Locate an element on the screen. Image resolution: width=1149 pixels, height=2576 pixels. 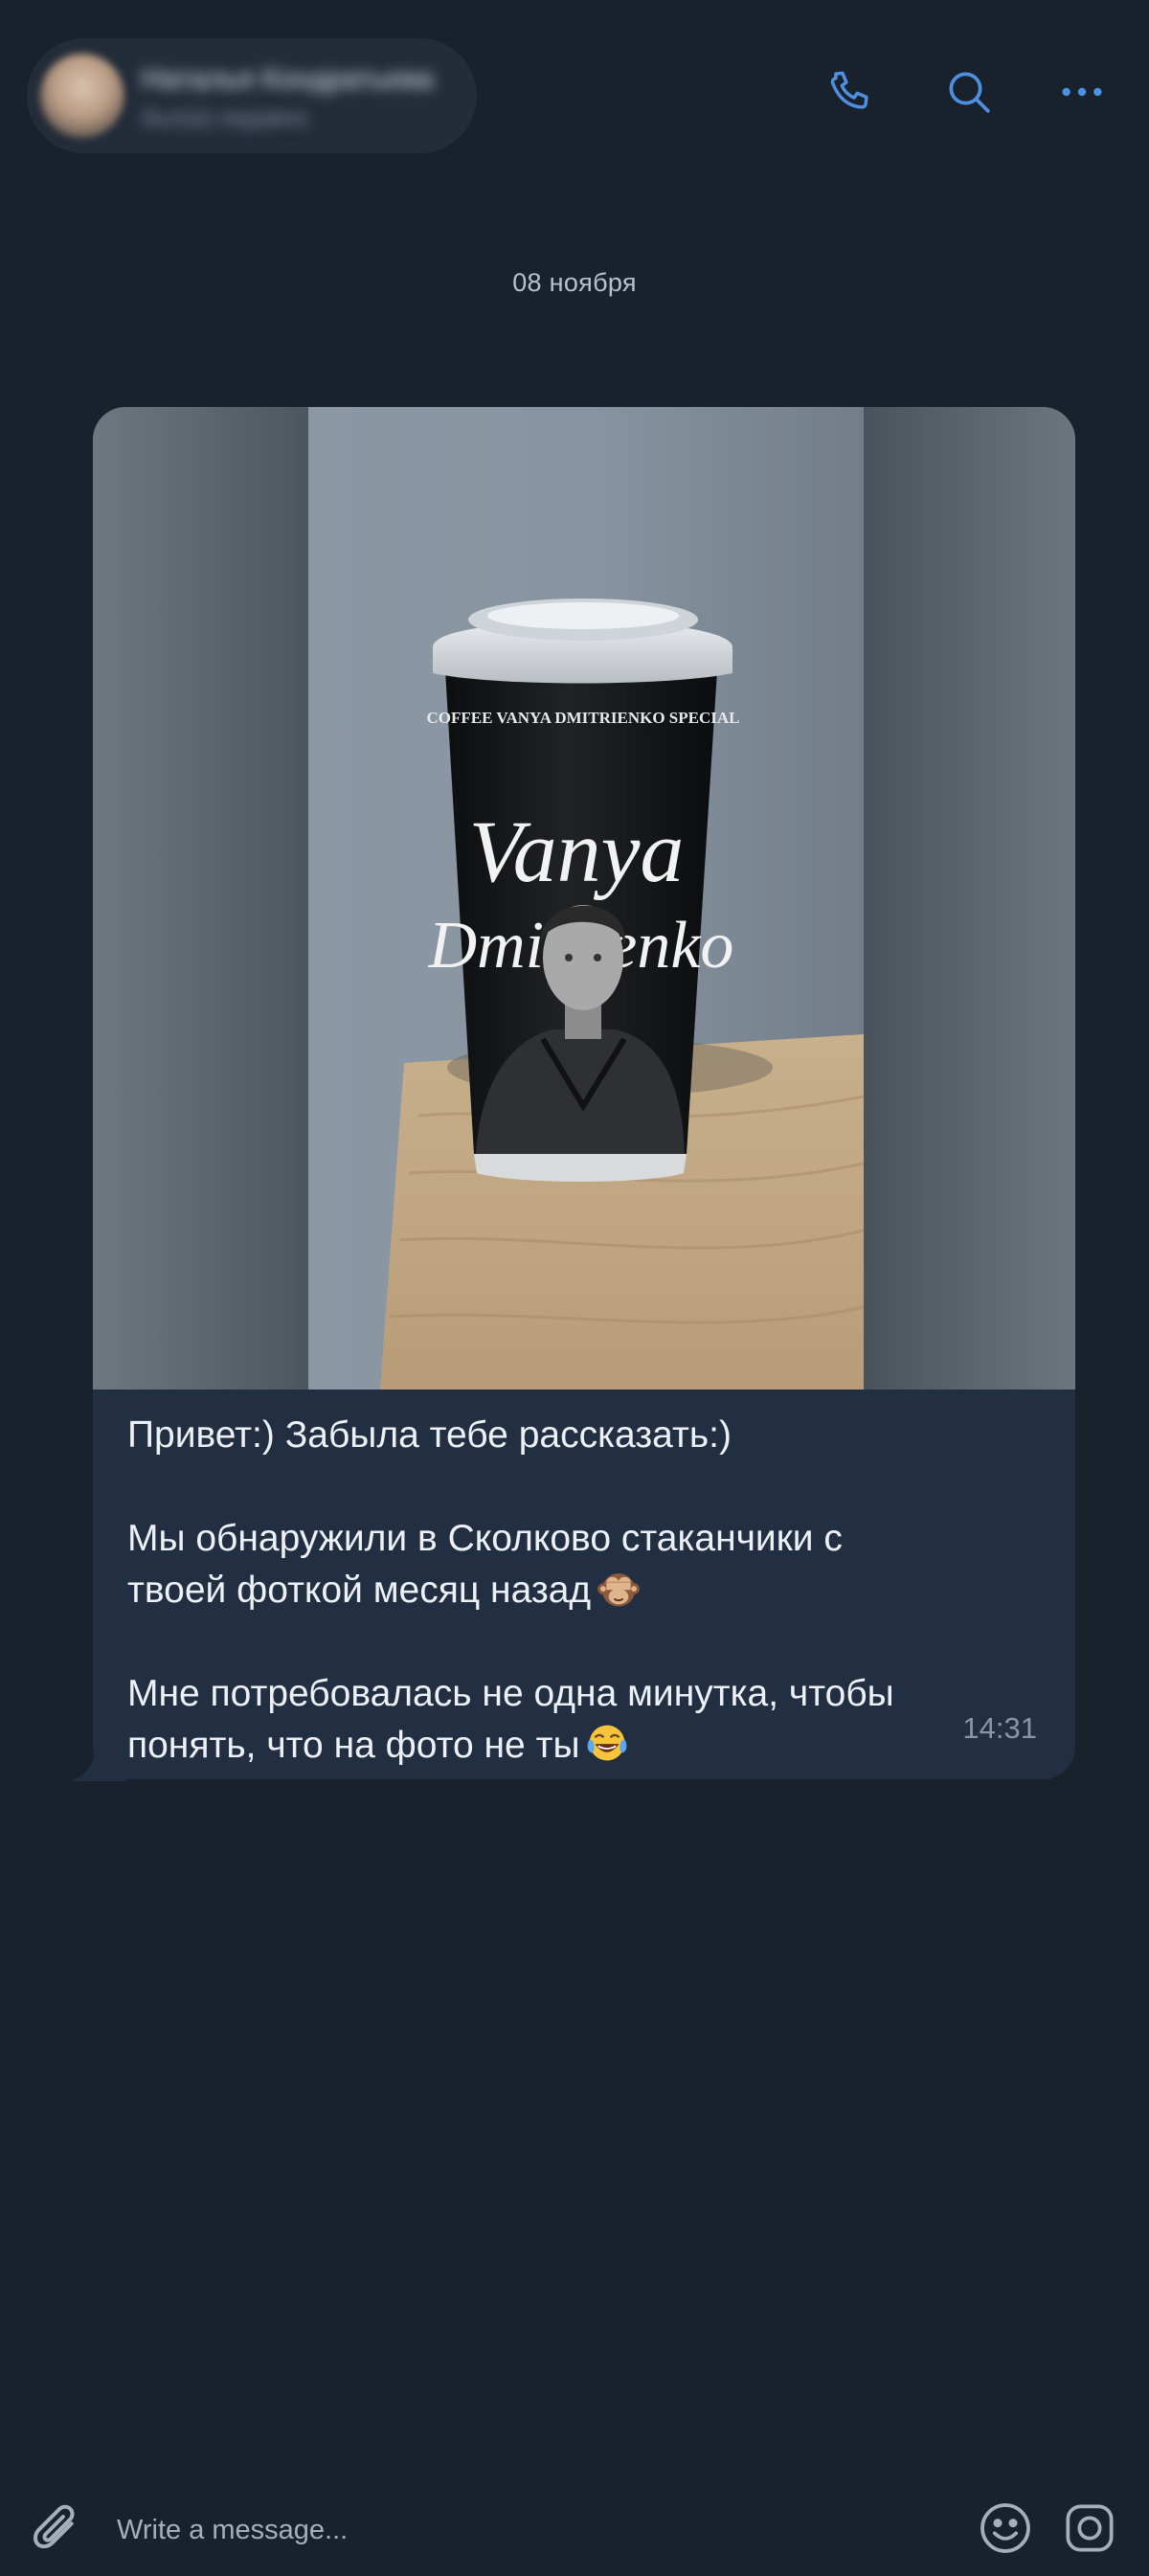
message-composer is located at coordinates (575, 2528).